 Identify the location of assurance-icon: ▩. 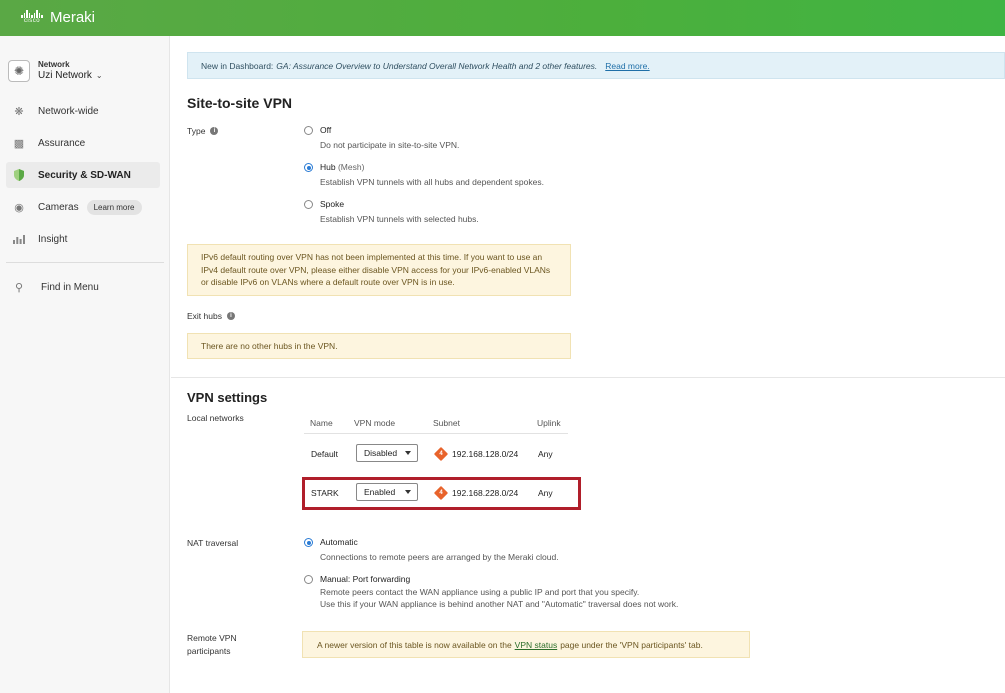
(19, 143).